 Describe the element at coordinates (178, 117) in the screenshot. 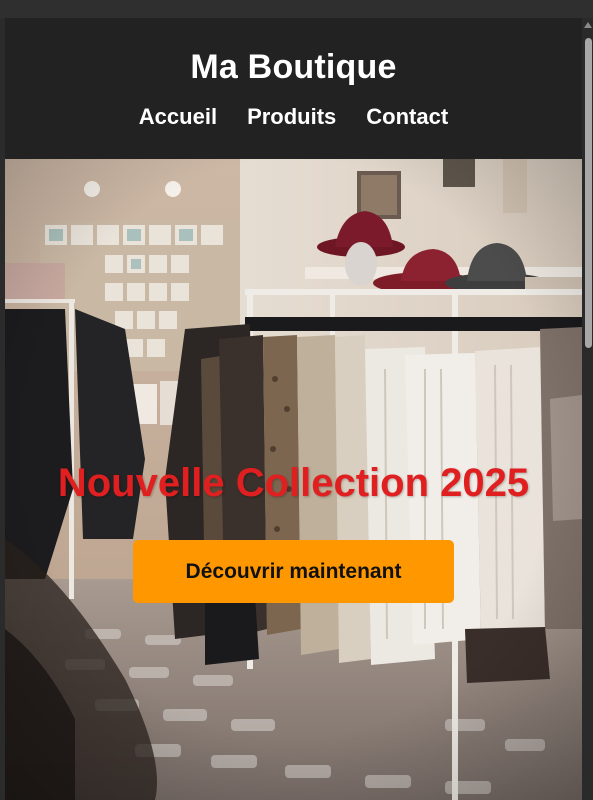

I see `nav-link-accueil: Accueil` at that location.